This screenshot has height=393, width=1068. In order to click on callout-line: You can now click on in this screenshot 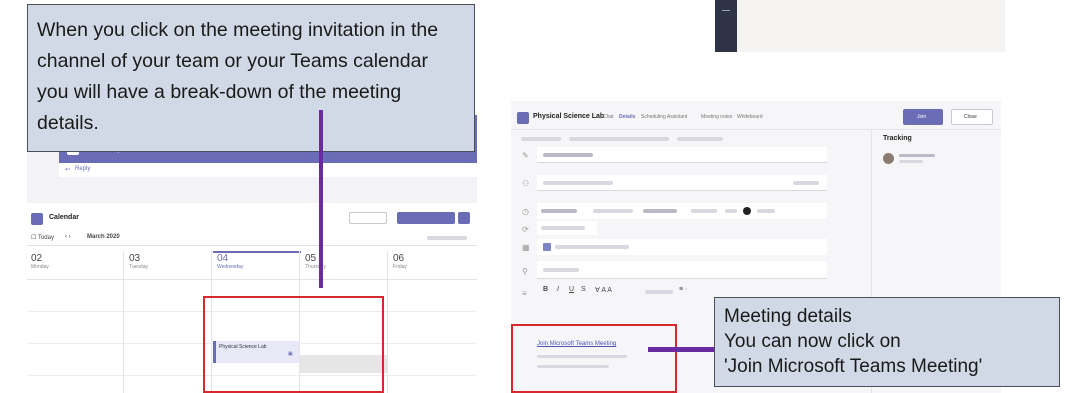, I will do `click(812, 341)`.